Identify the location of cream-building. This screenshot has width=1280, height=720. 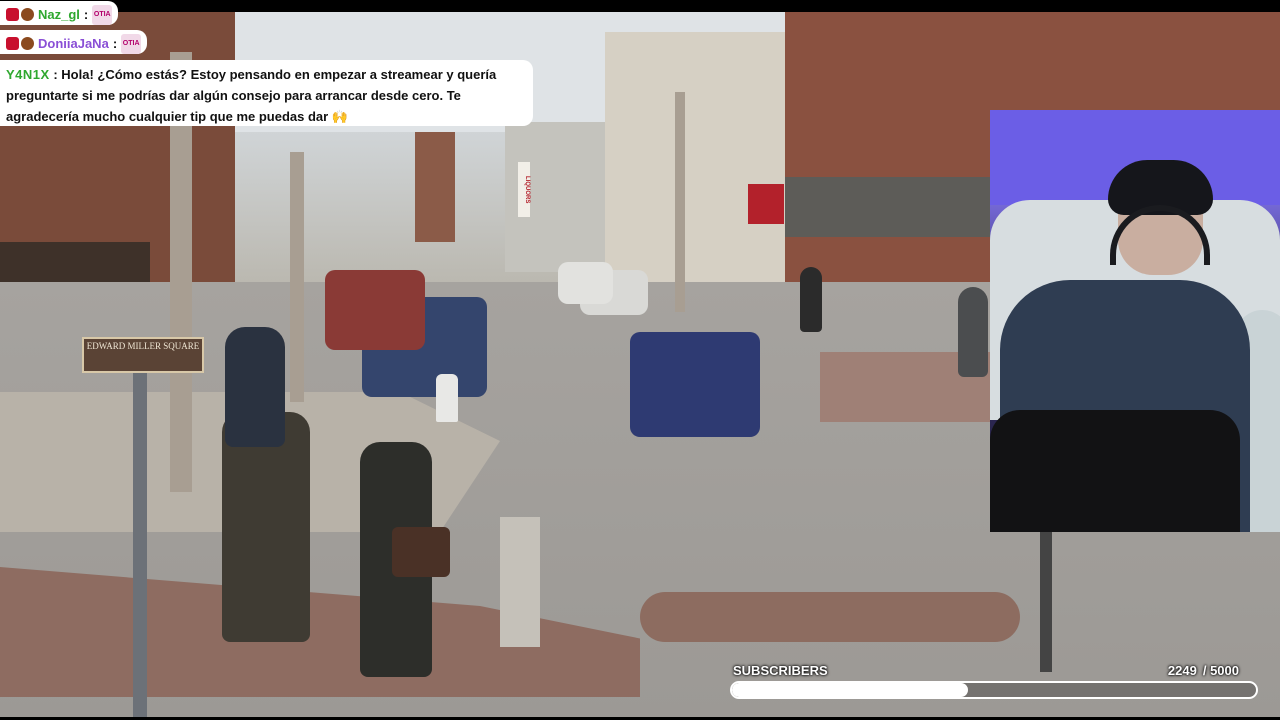
(697, 162).